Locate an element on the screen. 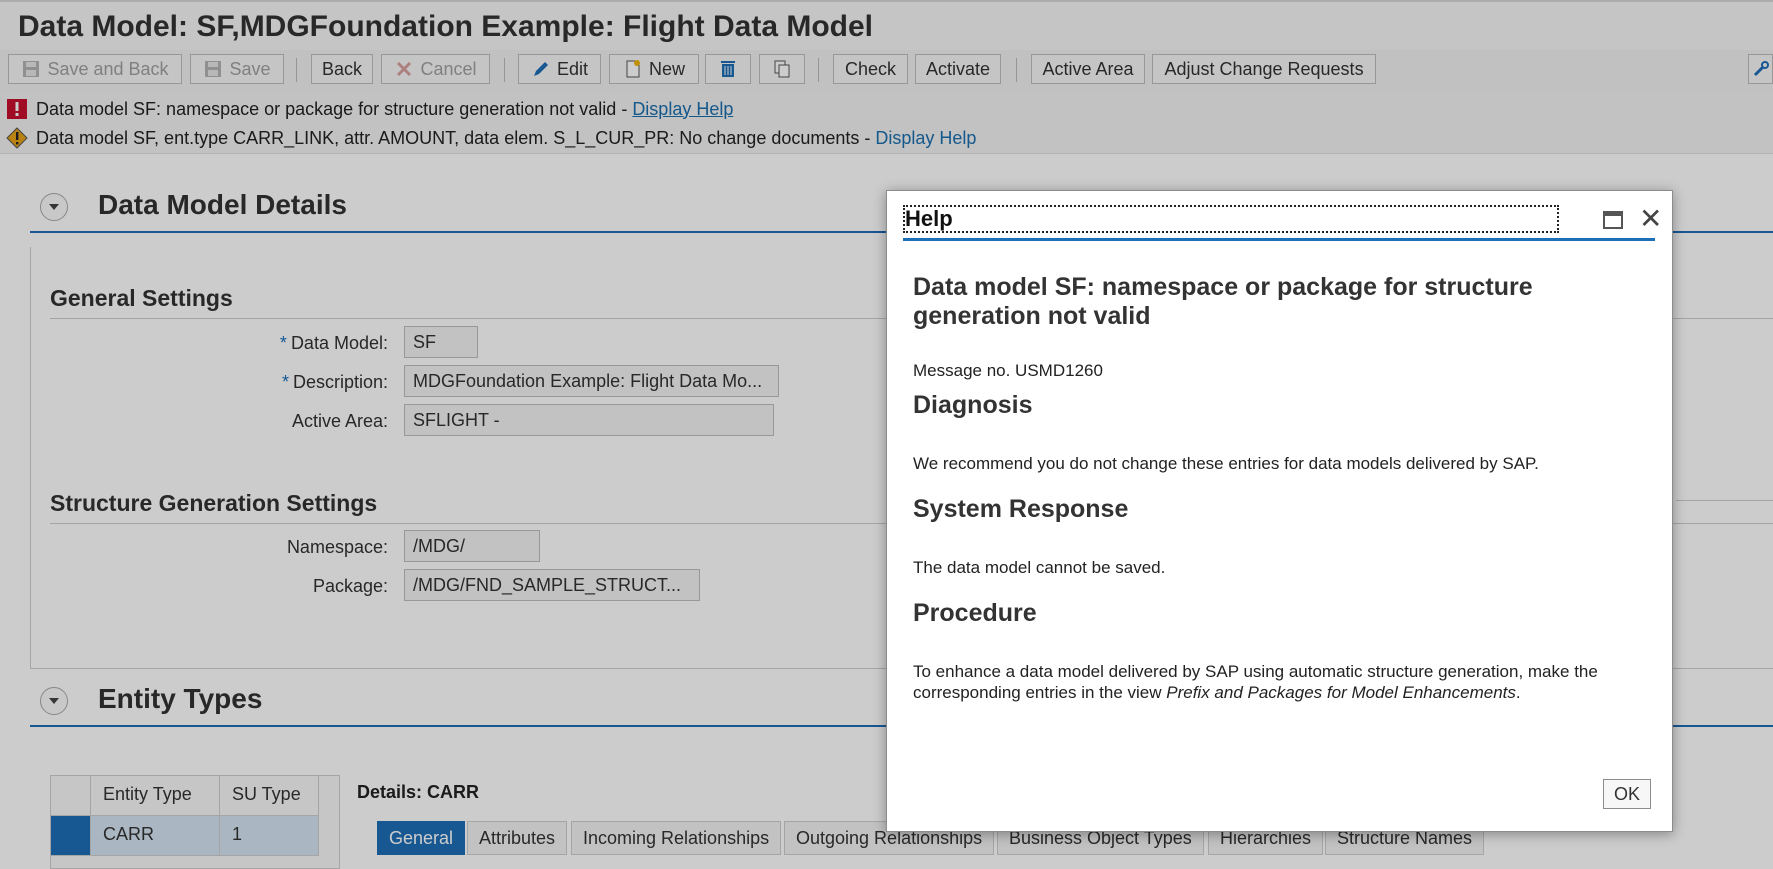 The image size is (1773, 869). dialog-header: Help ✕ is located at coordinates (1282, 223).